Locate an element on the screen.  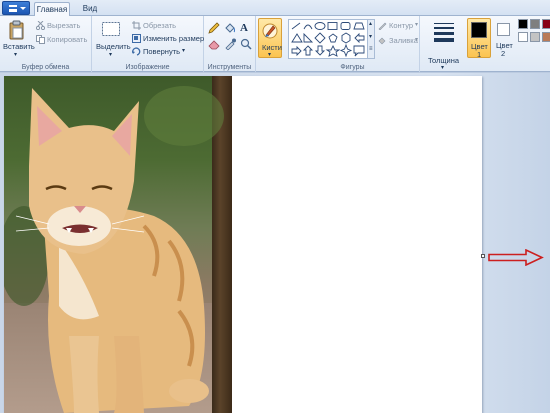
palette-swatch-dark-red is located at coordinates (546, 24).